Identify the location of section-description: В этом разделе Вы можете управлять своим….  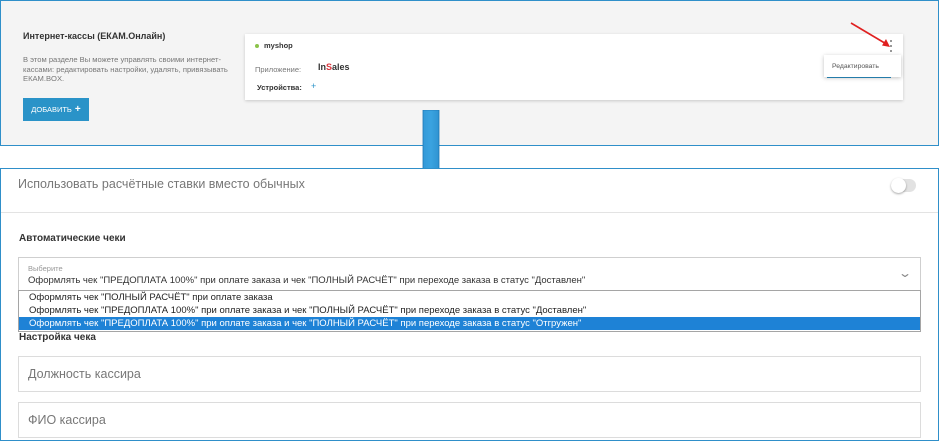
(125, 69).